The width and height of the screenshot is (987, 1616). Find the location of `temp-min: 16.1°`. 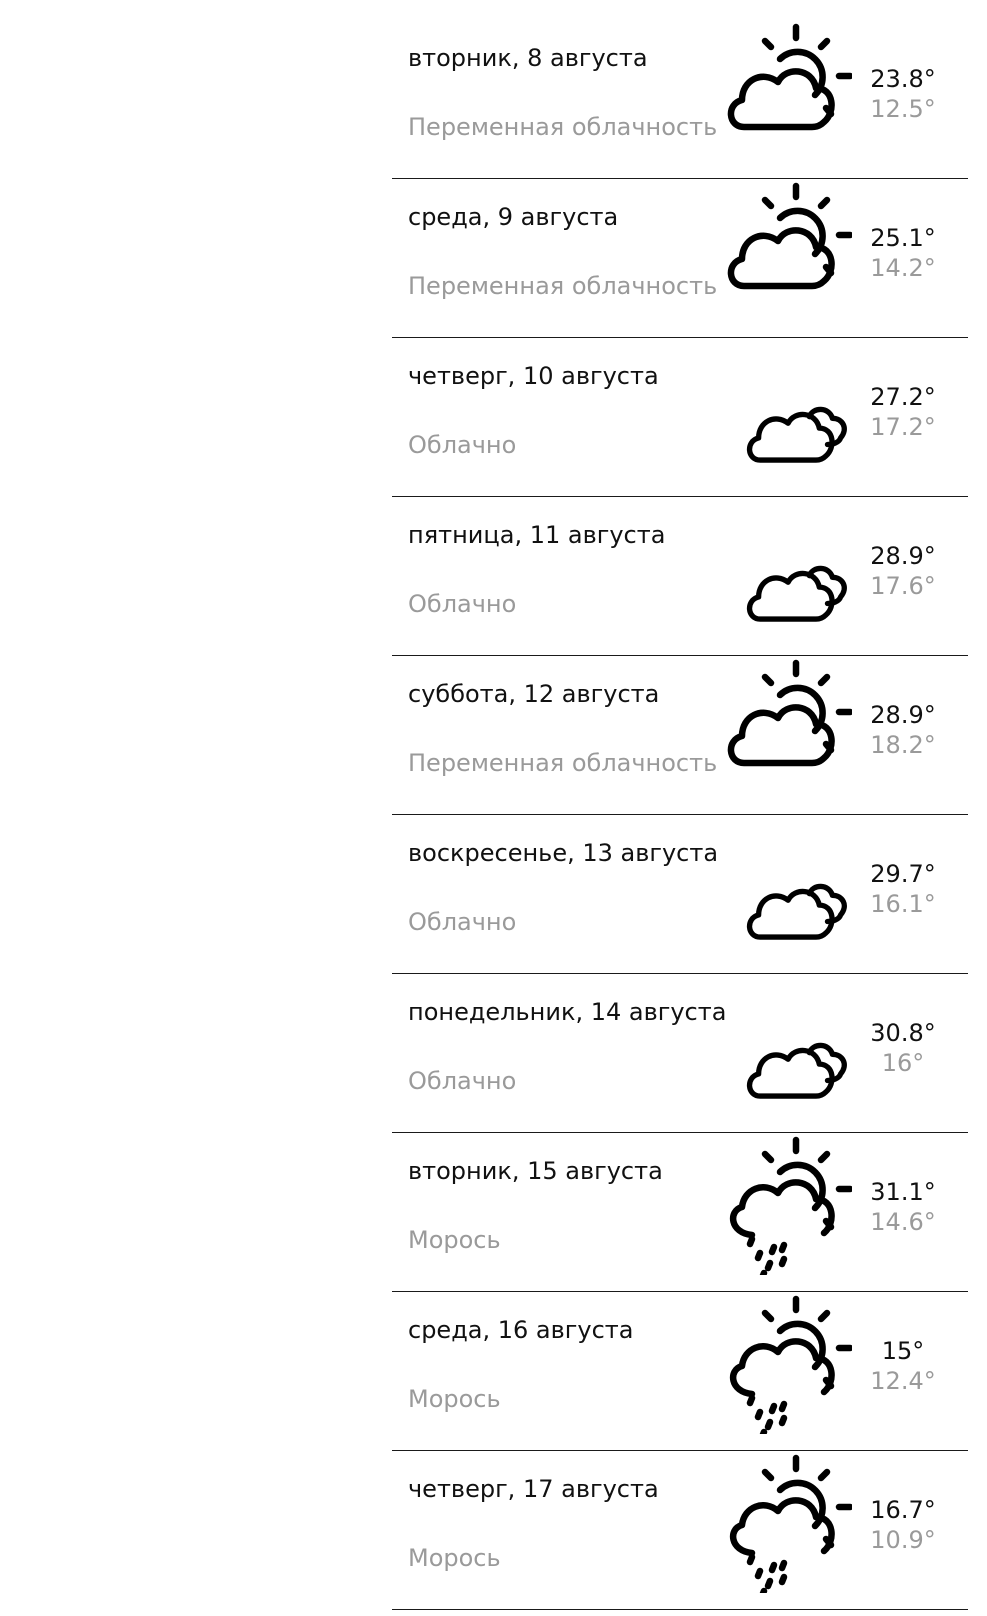

temp-min: 16.1° is located at coordinates (903, 904).